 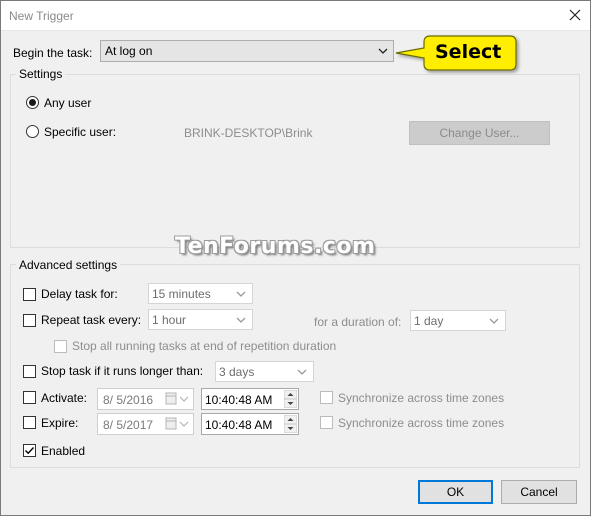 I want to click on any-user-label: Any user, so click(x=68, y=103).